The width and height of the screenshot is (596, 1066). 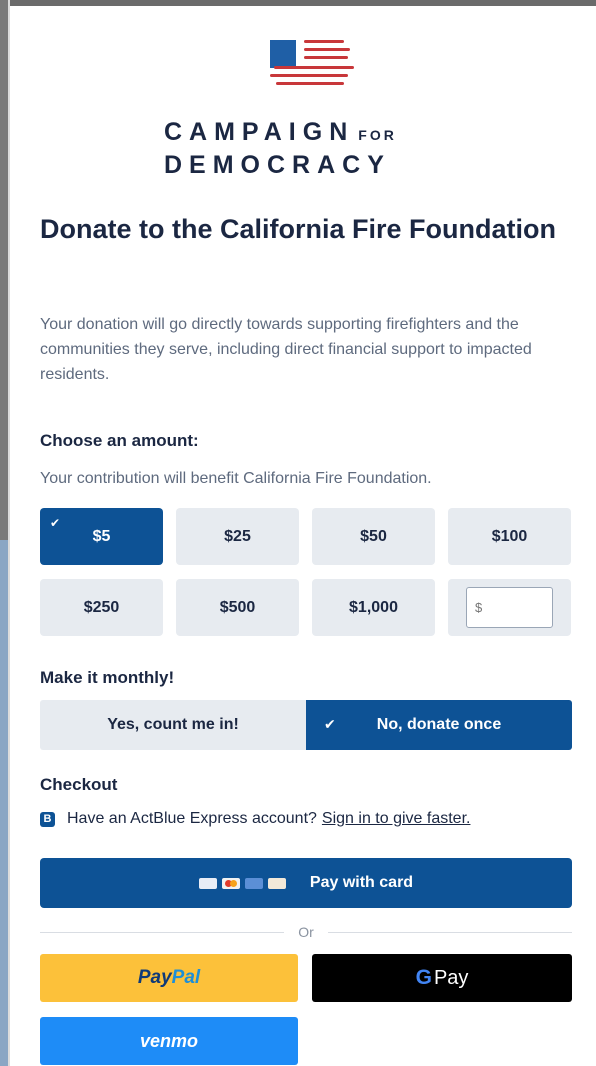 I want to click on brand-for: FOR, so click(x=377, y=135).